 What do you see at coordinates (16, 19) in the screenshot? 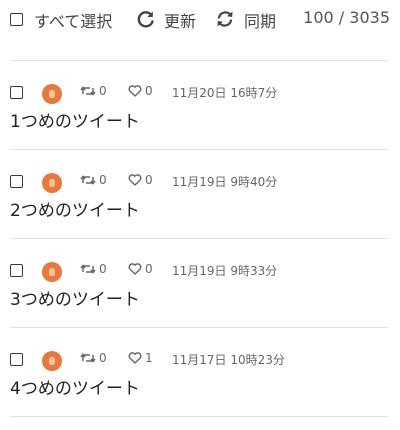
I see `select-all-checkbox` at bounding box center [16, 19].